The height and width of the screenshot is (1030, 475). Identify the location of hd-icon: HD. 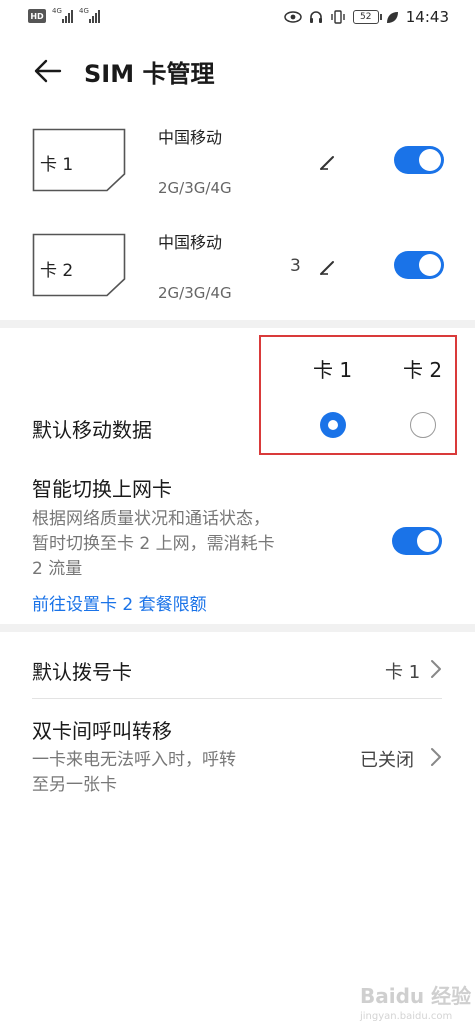
(37, 16).